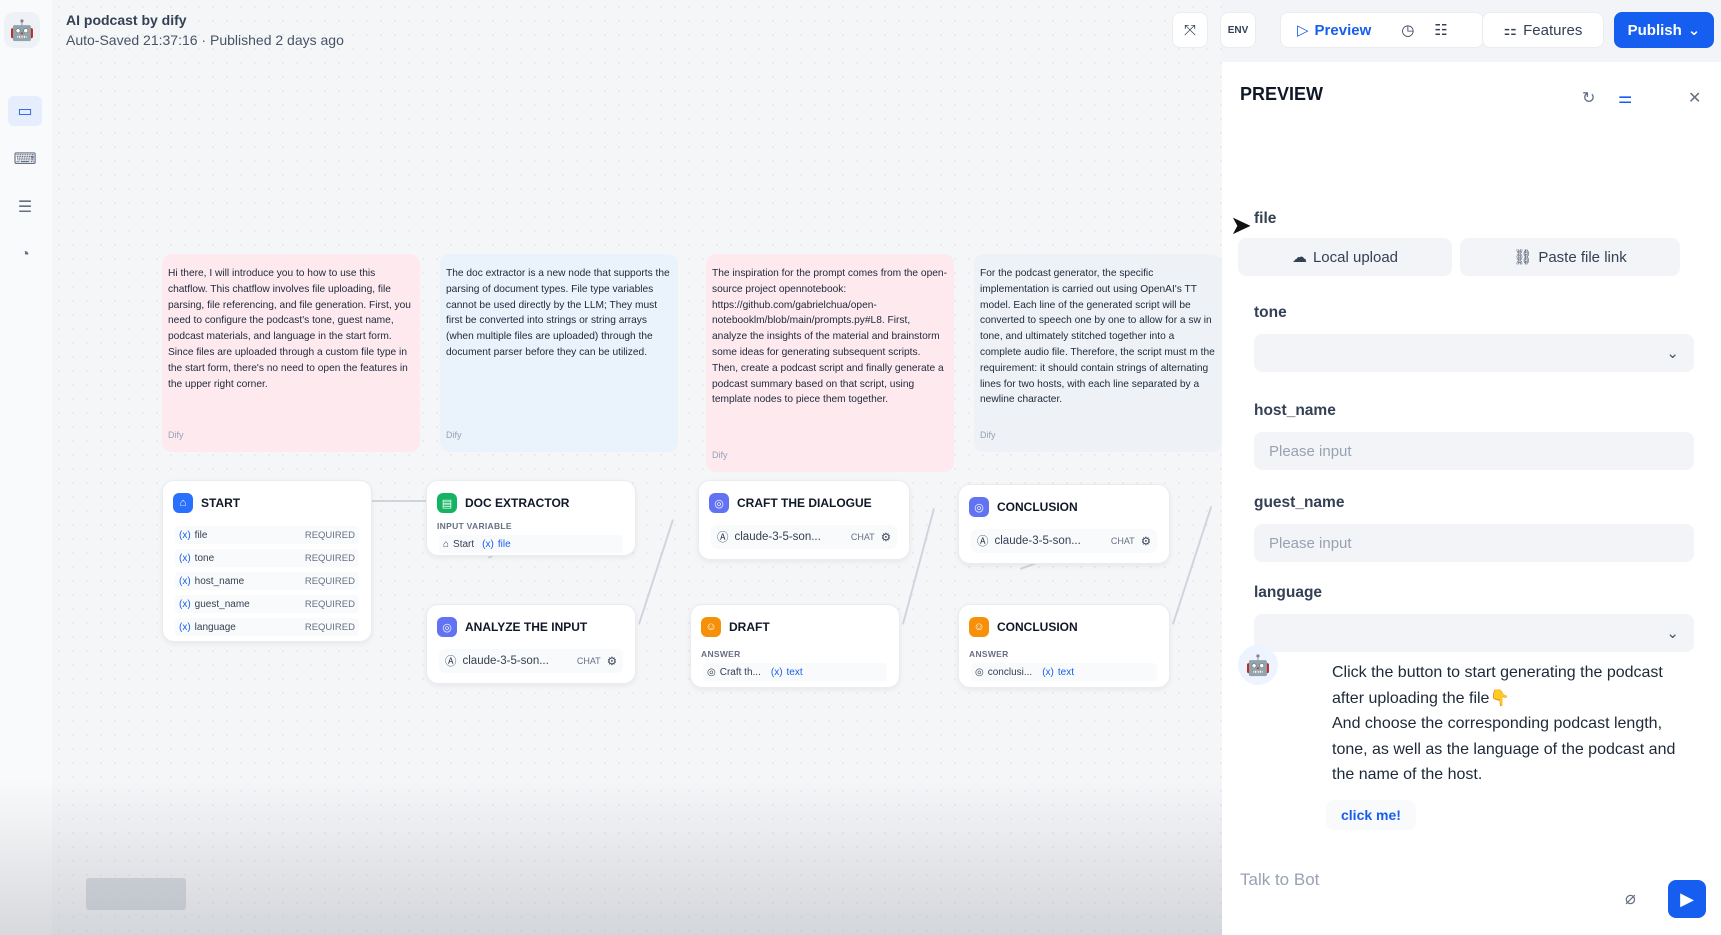 The height and width of the screenshot is (935, 1721). I want to click on draft-answer-var: ◎ Craft th... (x) text, so click(795, 672).